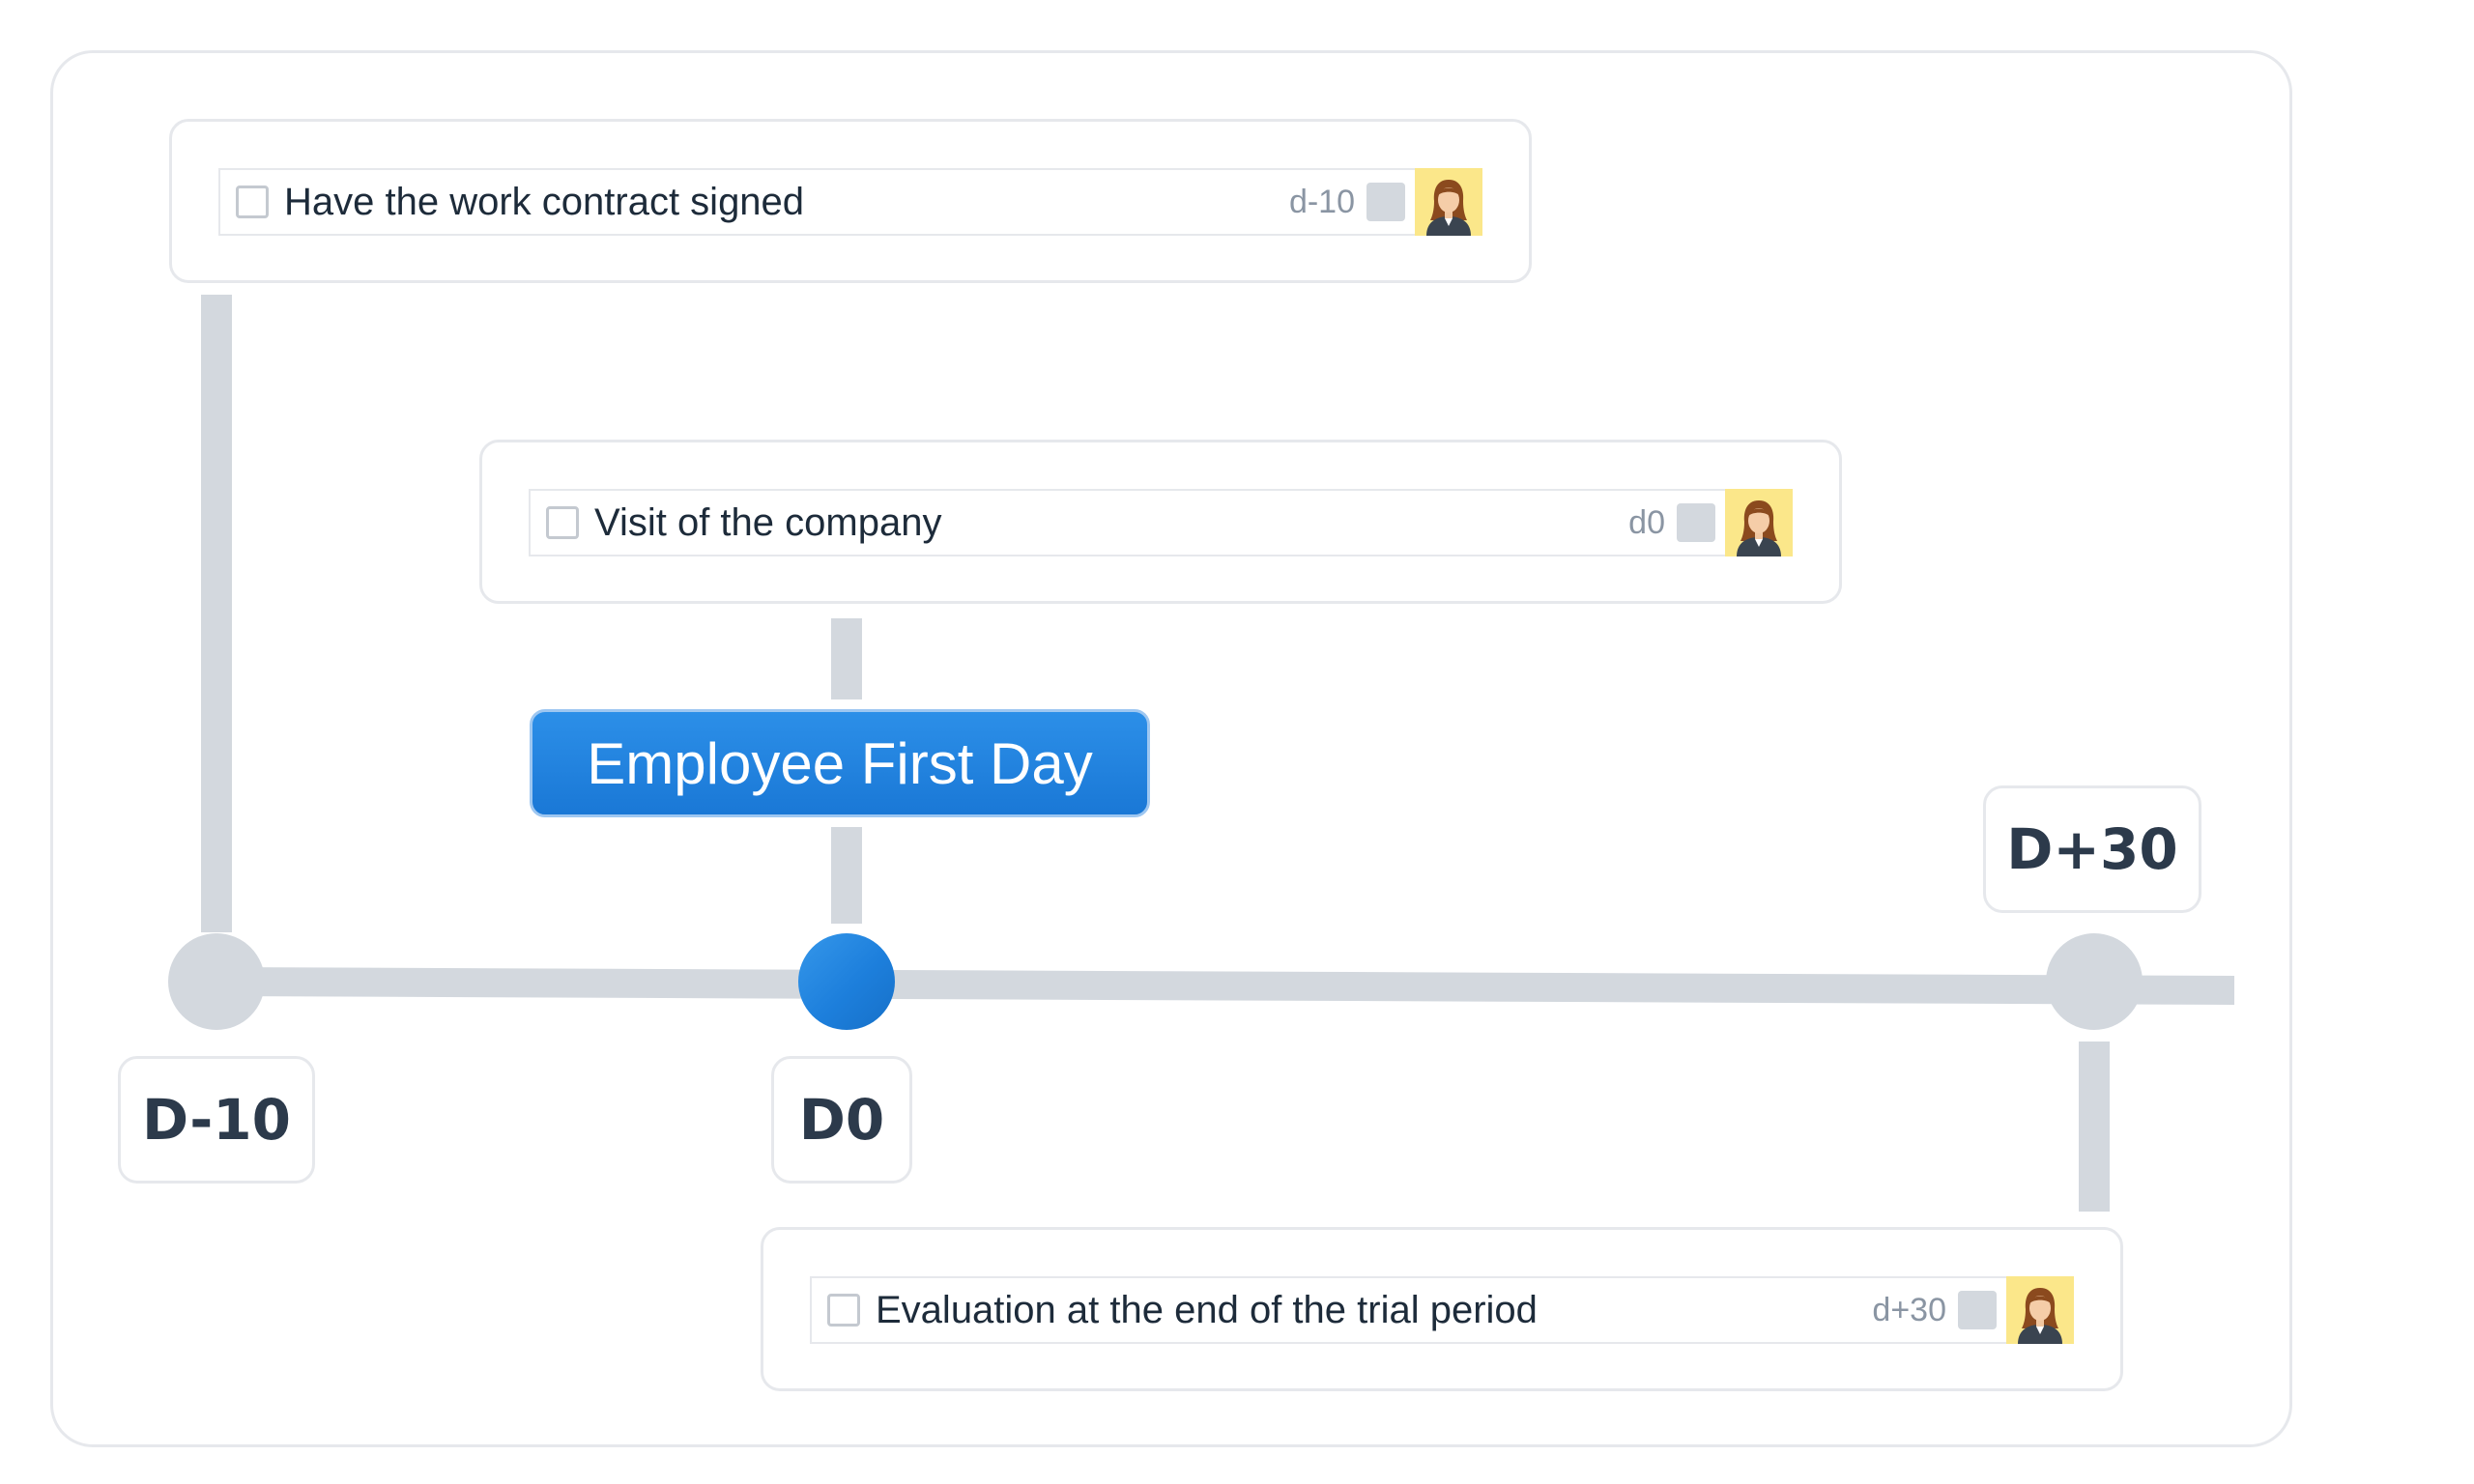 This screenshot has height=1484, width=2474. Describe the element at coordinates (217, 1120) in the screenshot. I see `day-label-d-minus-10: D-10` at that location.